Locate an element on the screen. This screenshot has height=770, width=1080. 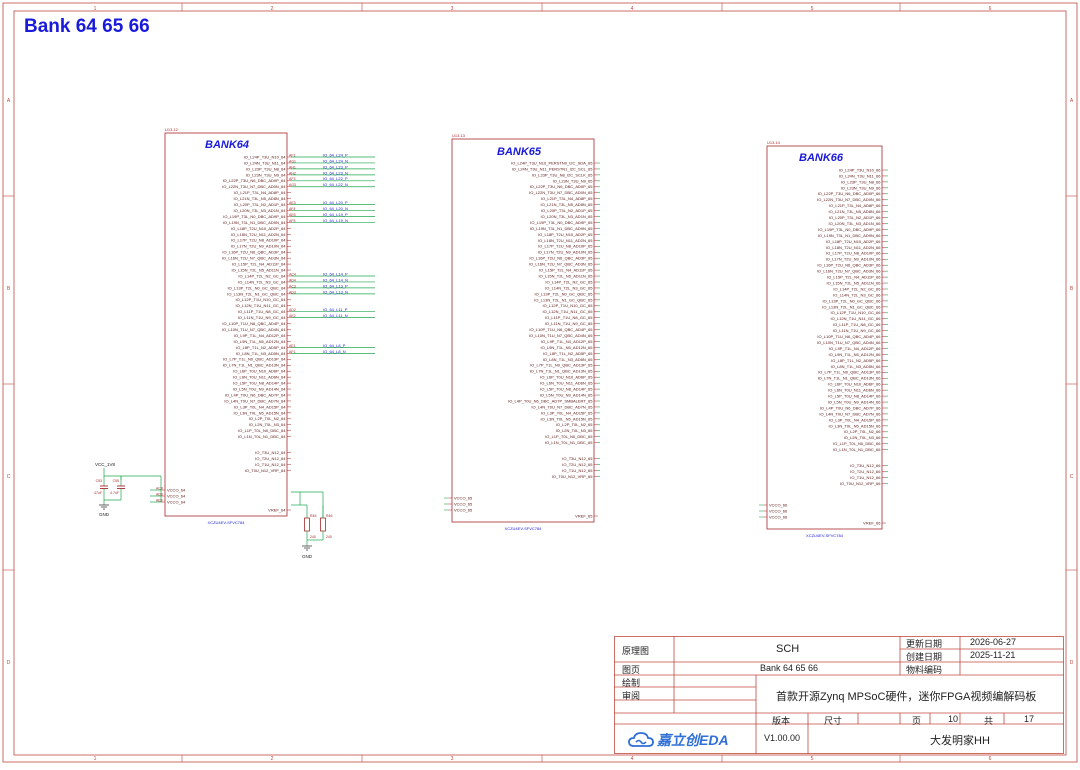
pin-label: IO_L14P_T2L_N2_GC_64 is located at coordinates (262, 275).